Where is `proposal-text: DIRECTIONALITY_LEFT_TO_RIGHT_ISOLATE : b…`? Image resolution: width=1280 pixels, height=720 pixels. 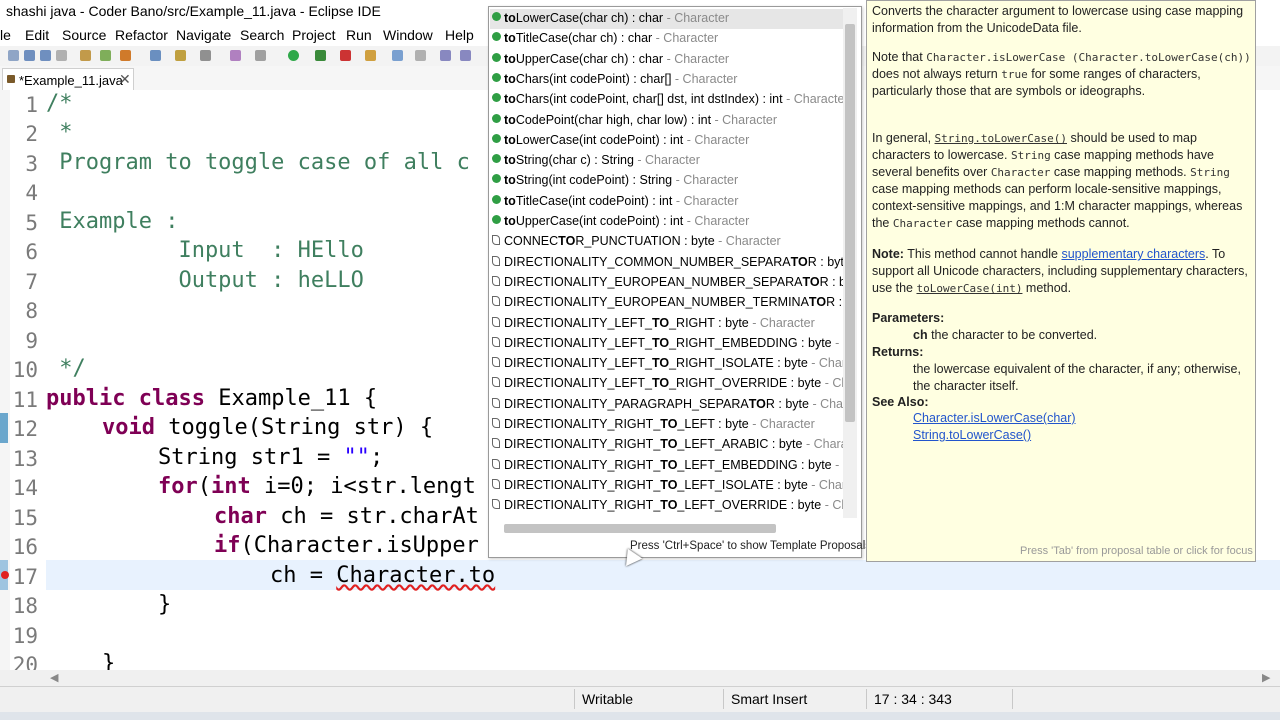 proposal-text: DIRECTIONALITY_LEFT_TO_RIGHT_ISOLATE : b… is located at coordinates (673, 363).